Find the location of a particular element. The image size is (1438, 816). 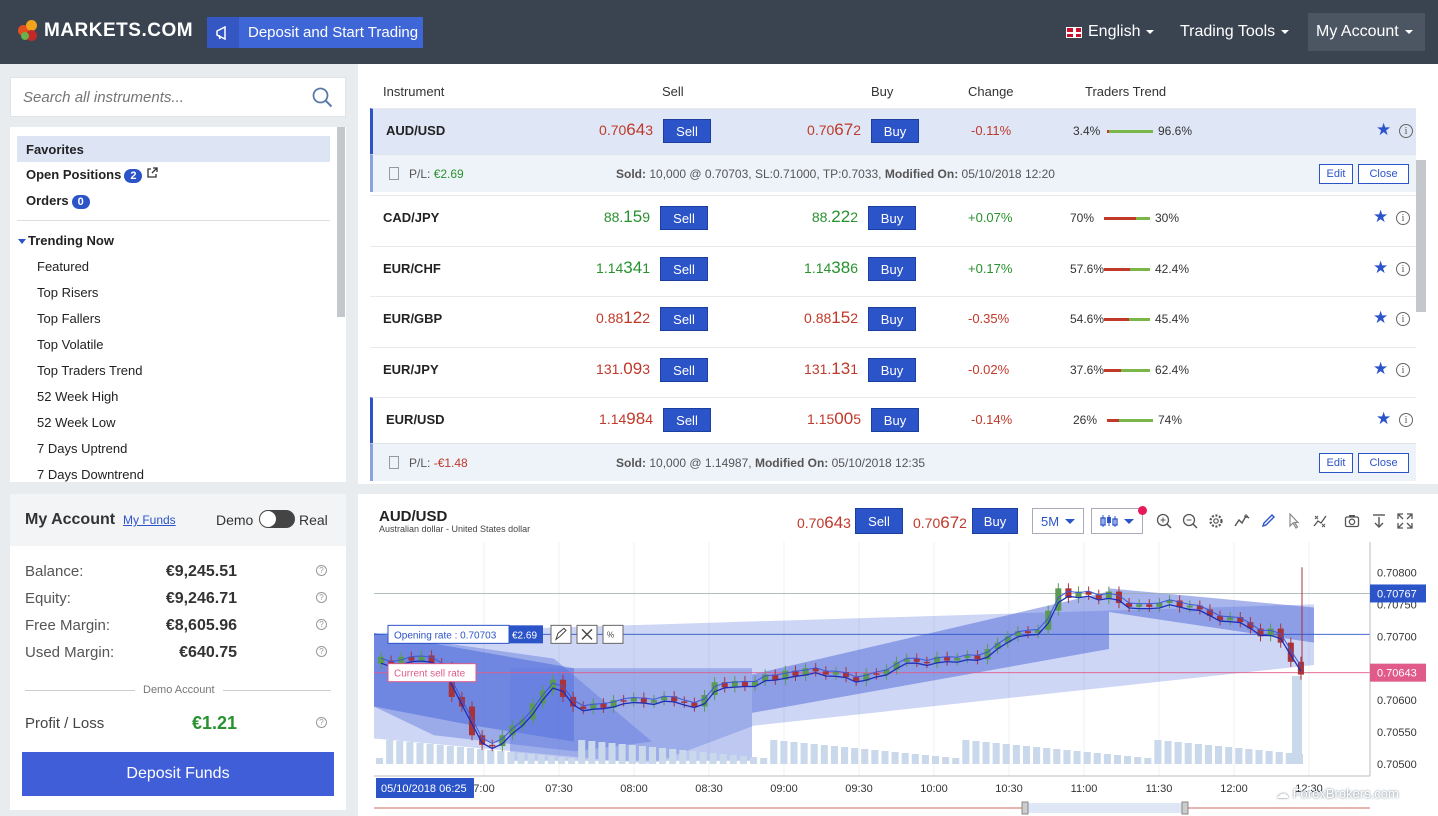

sidebar-item-top-volatile: Top Volatile is located at coordinates (70, 344).